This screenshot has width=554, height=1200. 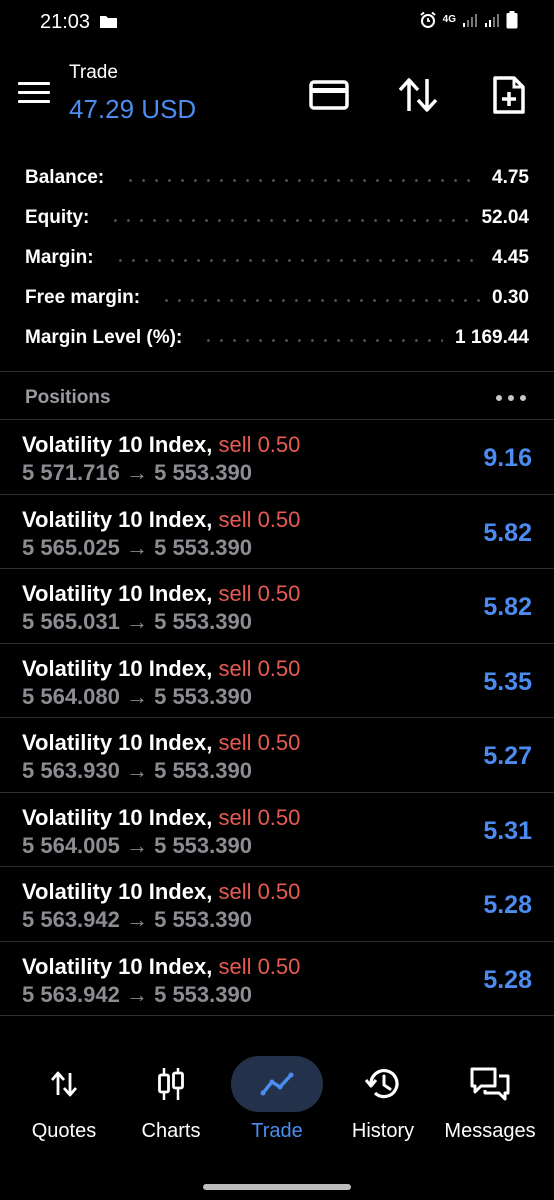 What do you see at coordinates (511, 398) in the screenshot?
I see `more-dots-icon` at bounding box center [511, 398].